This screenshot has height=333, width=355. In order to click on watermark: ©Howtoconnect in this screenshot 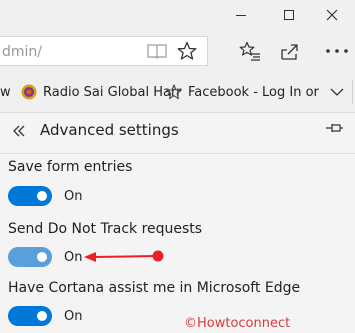, I will do `click(237, 323)`.